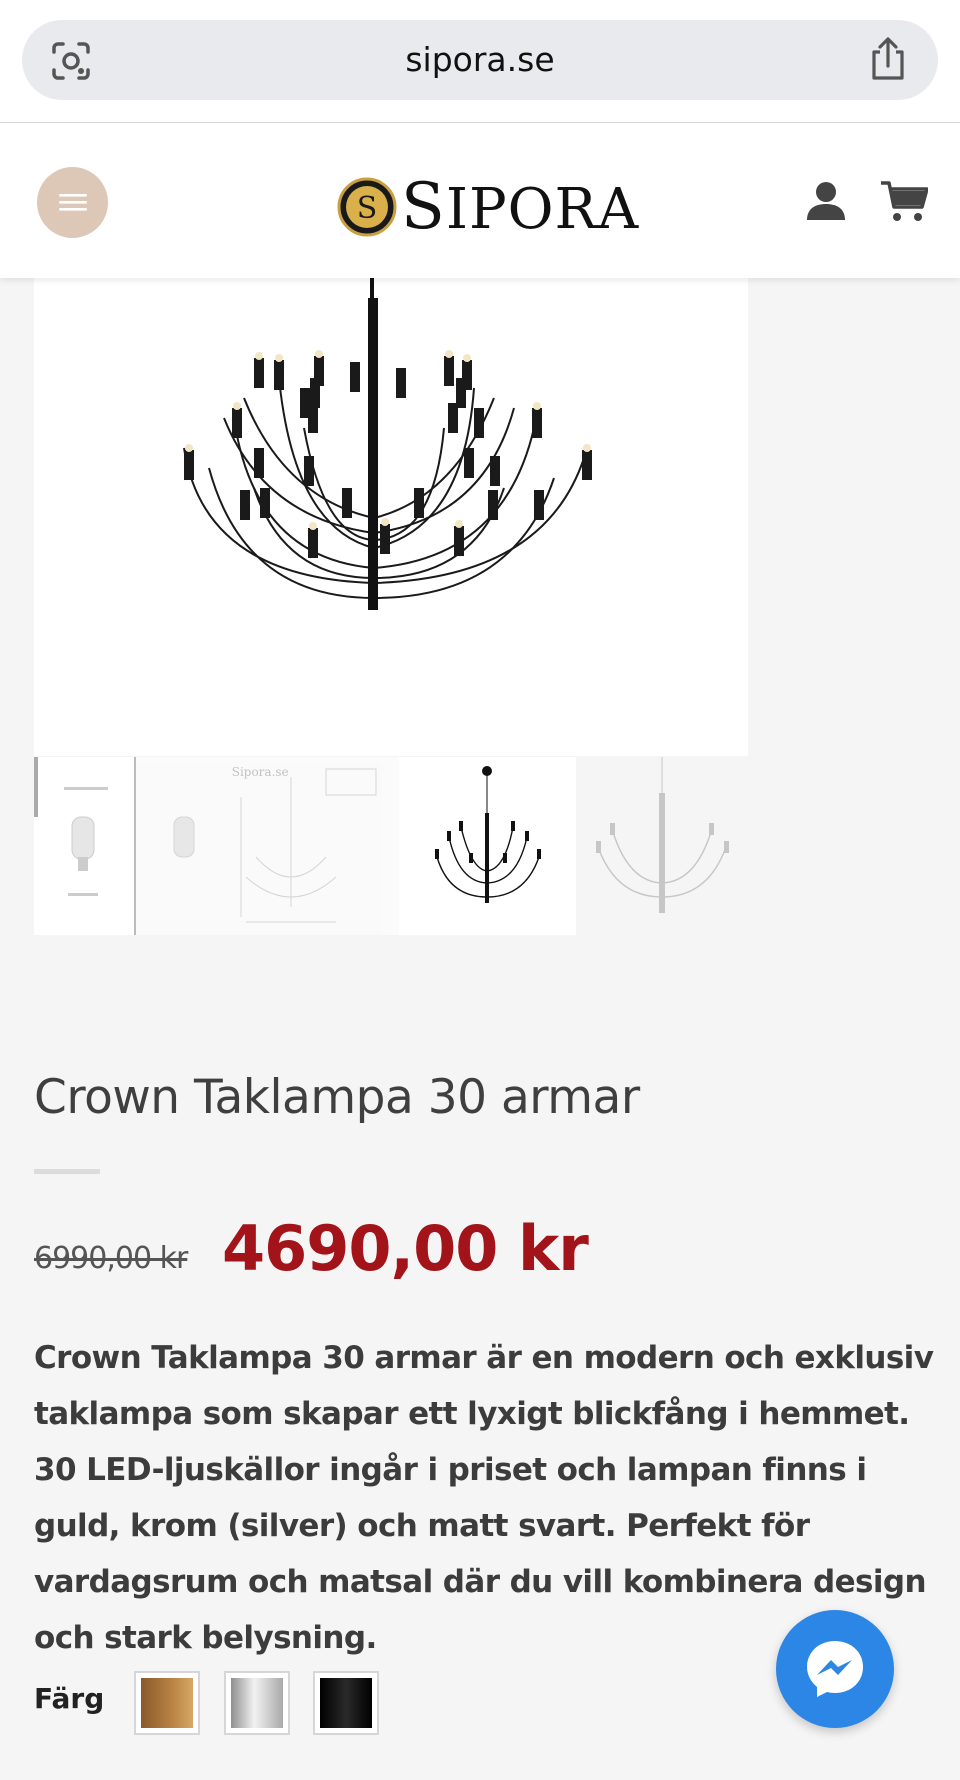 This screenshot has height=1780, width=960. I want to click on silver-swatch-fill, so click(257, 1703).